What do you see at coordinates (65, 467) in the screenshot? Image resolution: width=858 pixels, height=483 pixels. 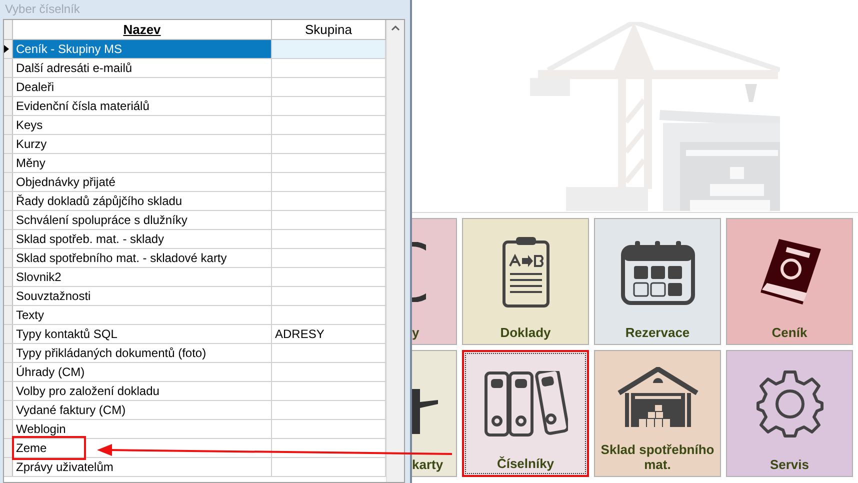 I see `cell-text: Zprávy uživatelům` at bounding box center [65, 467].